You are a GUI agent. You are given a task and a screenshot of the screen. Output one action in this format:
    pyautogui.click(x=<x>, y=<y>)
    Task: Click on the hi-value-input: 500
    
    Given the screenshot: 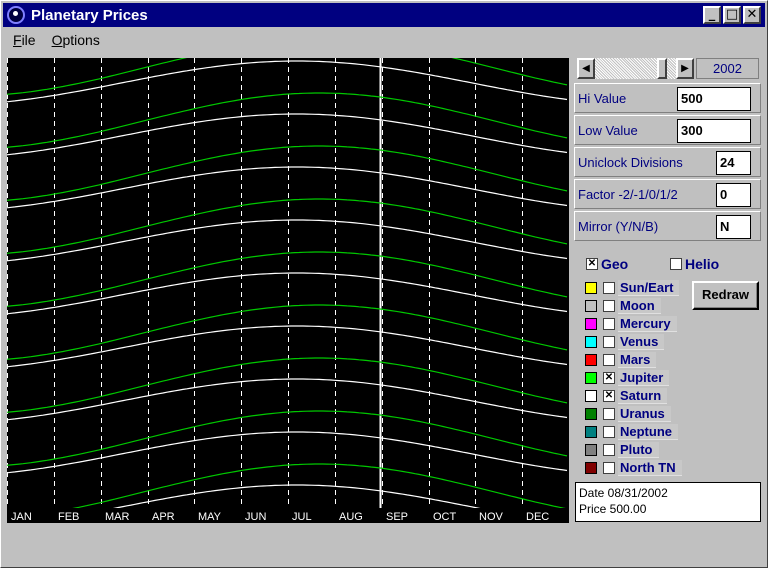 What is the action you would take?
    pyautogui.click(x=714, y=99)
    